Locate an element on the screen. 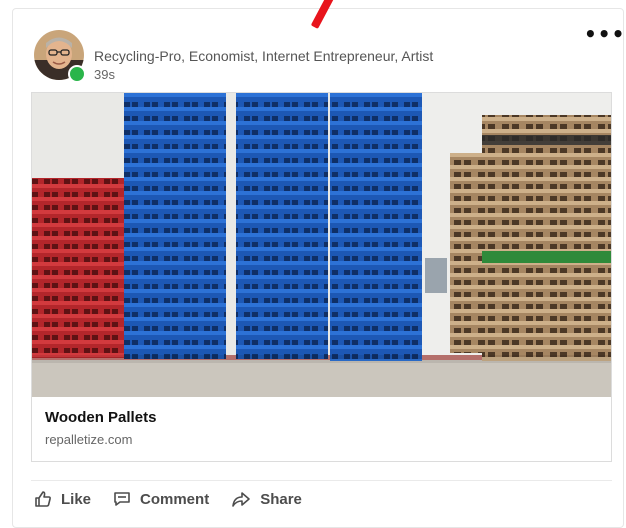 The image size is (626, 528). like-button: Like is located at coordinates (62, 499).